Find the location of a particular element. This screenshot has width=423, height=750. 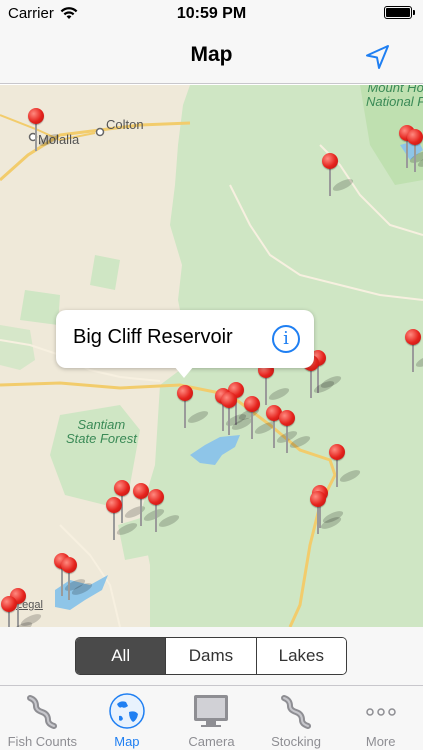

filter-bar: All Dams Lakes is located at coordinates (211, 656).